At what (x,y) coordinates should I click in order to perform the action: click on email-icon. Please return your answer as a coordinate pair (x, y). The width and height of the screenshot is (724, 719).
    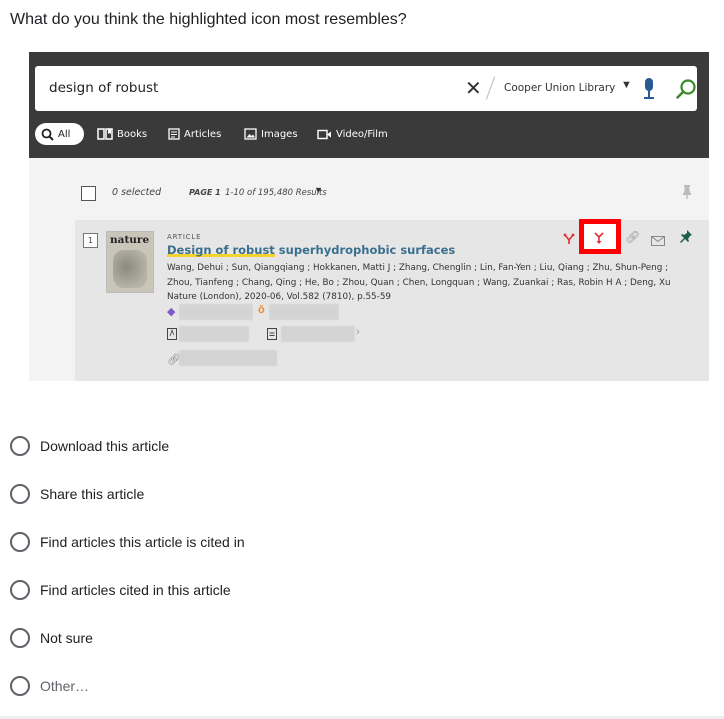
    Looking at the image, I should click on (658, 240).